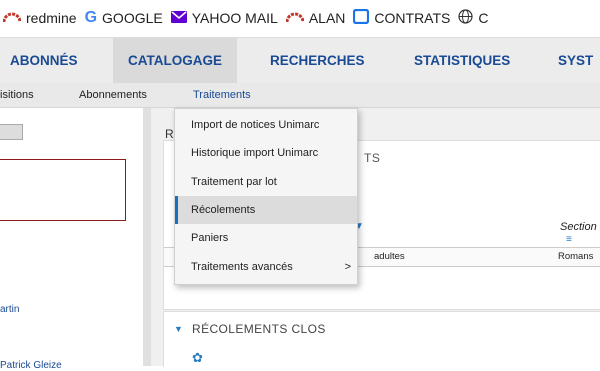 This screenshot has height=371, width=600. I want to click on caret-down-icon: ▼, so click(178, 329).